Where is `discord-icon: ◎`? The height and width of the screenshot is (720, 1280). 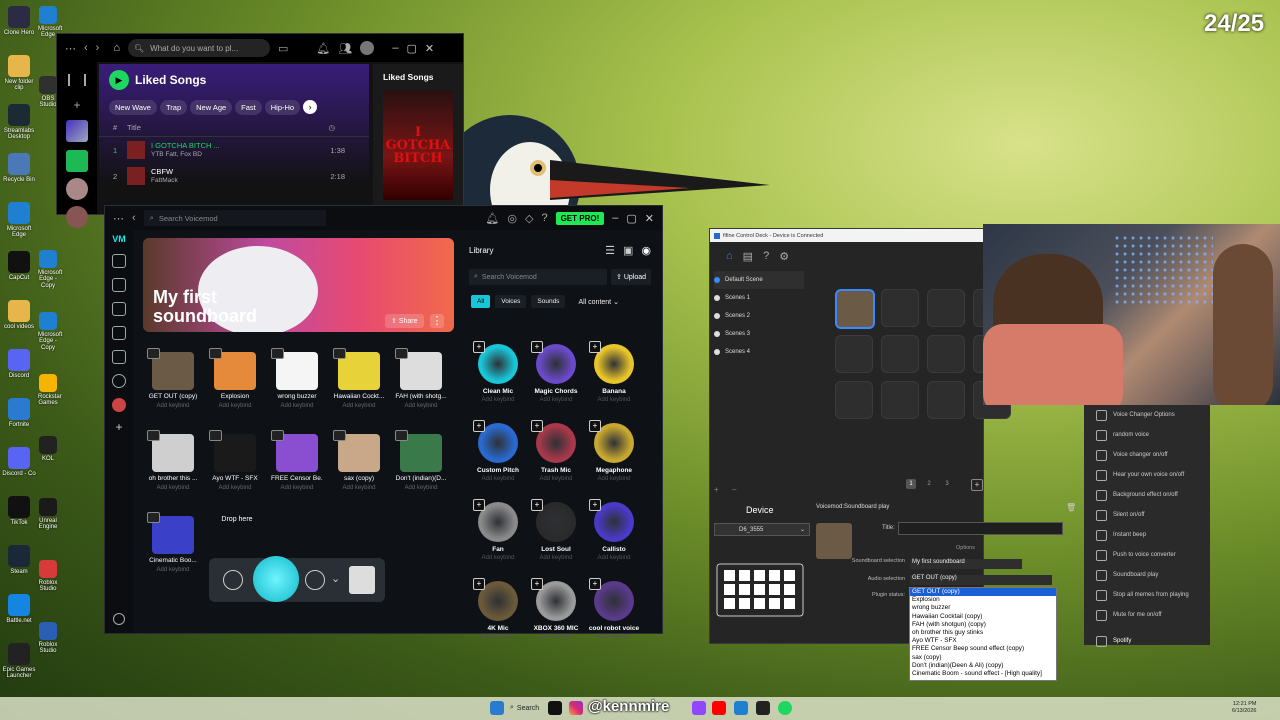
discord-icon: ◎ is located at coordinates (512, 218).